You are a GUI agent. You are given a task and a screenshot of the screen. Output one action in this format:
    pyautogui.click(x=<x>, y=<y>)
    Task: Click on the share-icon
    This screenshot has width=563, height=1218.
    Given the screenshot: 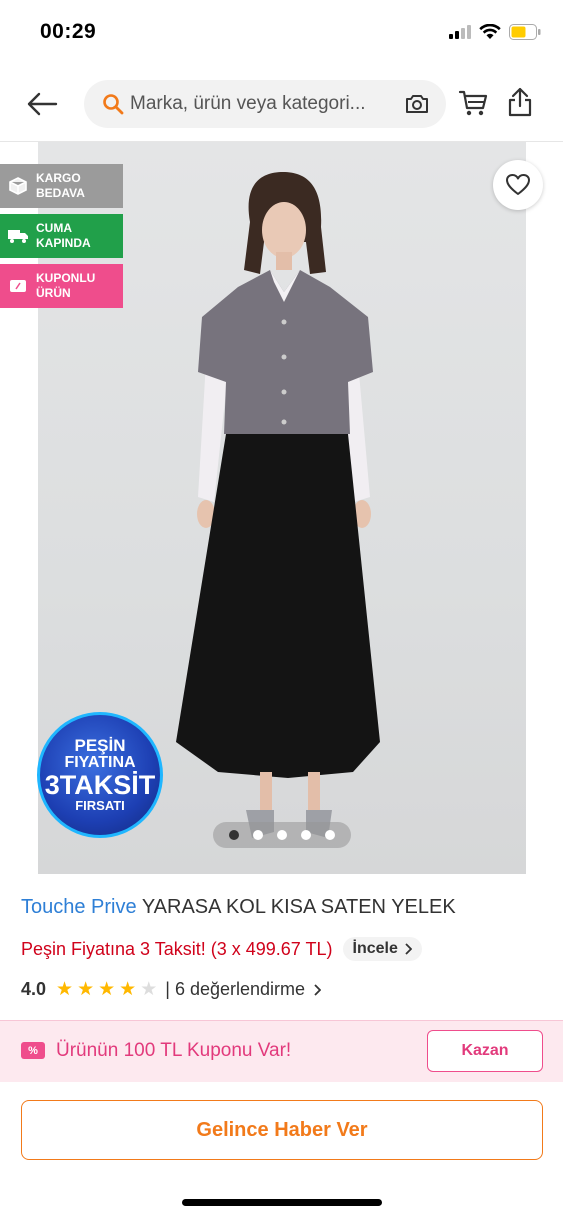 What is the action you would take?
    pyautogui.click(x=520, y=102)
    